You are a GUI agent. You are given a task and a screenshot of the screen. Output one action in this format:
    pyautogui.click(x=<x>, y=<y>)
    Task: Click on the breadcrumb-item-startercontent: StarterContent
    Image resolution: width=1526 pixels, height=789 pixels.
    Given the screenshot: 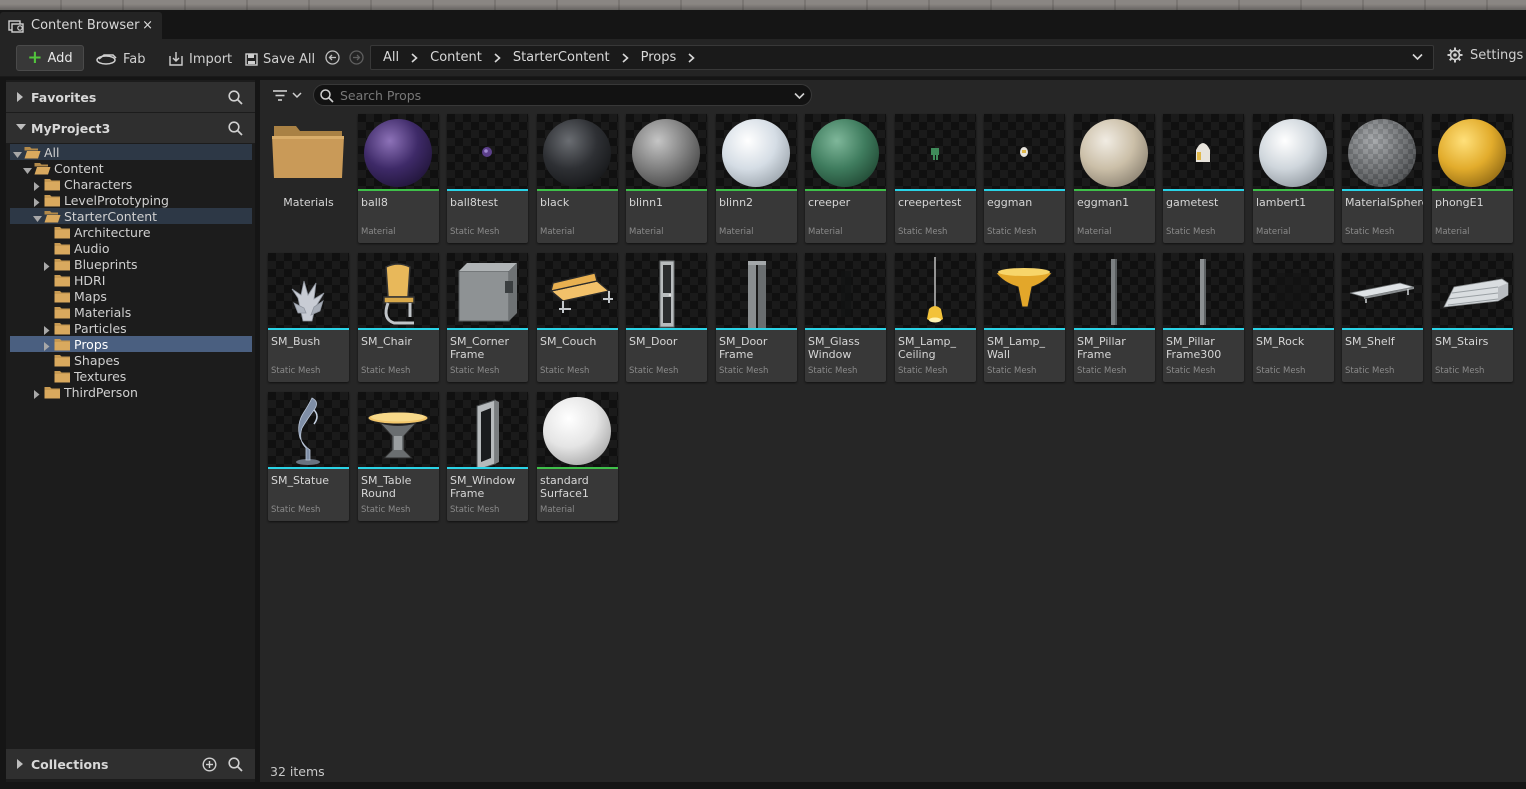 What is the action you would take?
    pyautogui.click(x=561, y=57)
    